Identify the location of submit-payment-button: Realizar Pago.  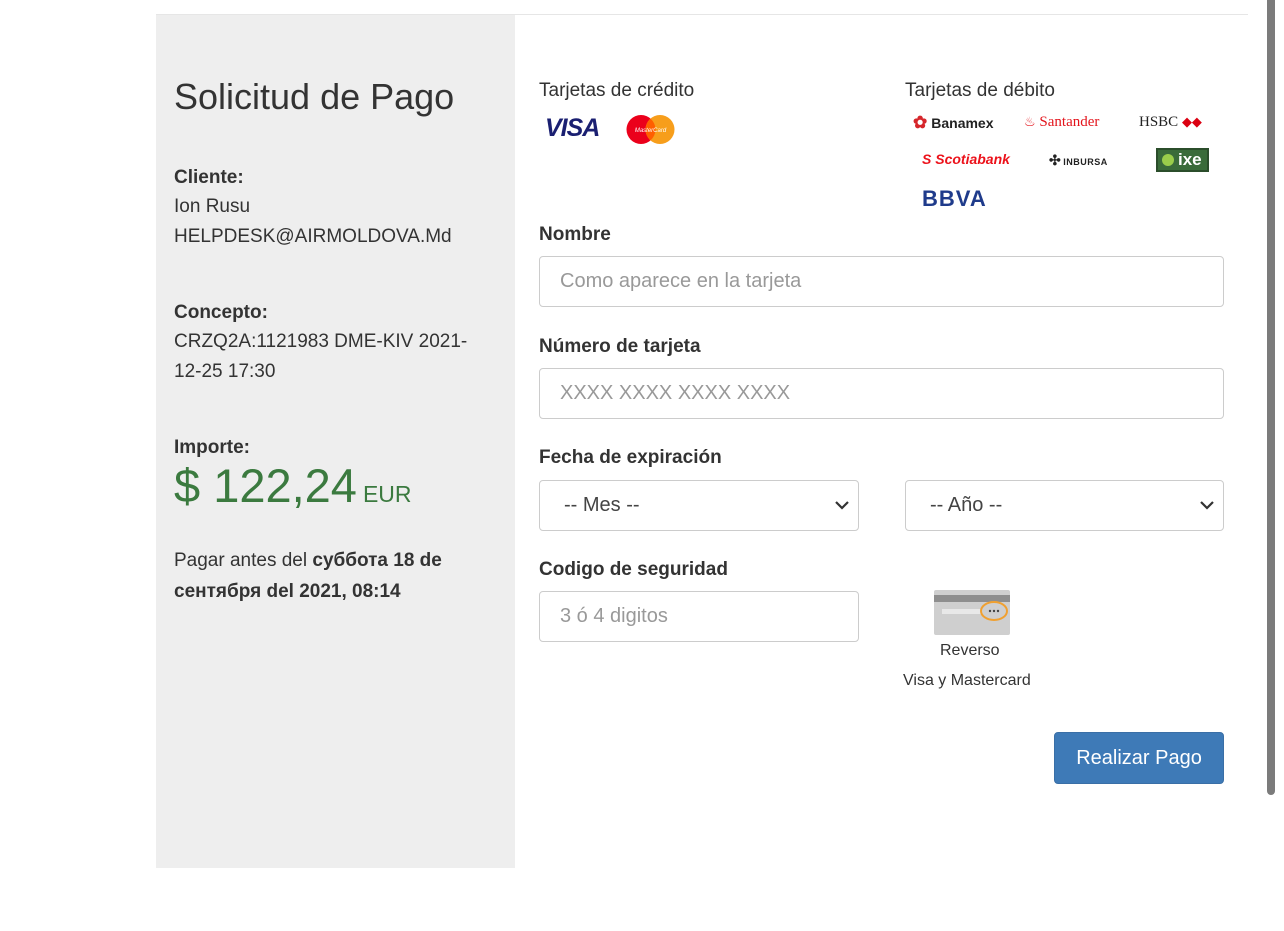
(1139, 758).